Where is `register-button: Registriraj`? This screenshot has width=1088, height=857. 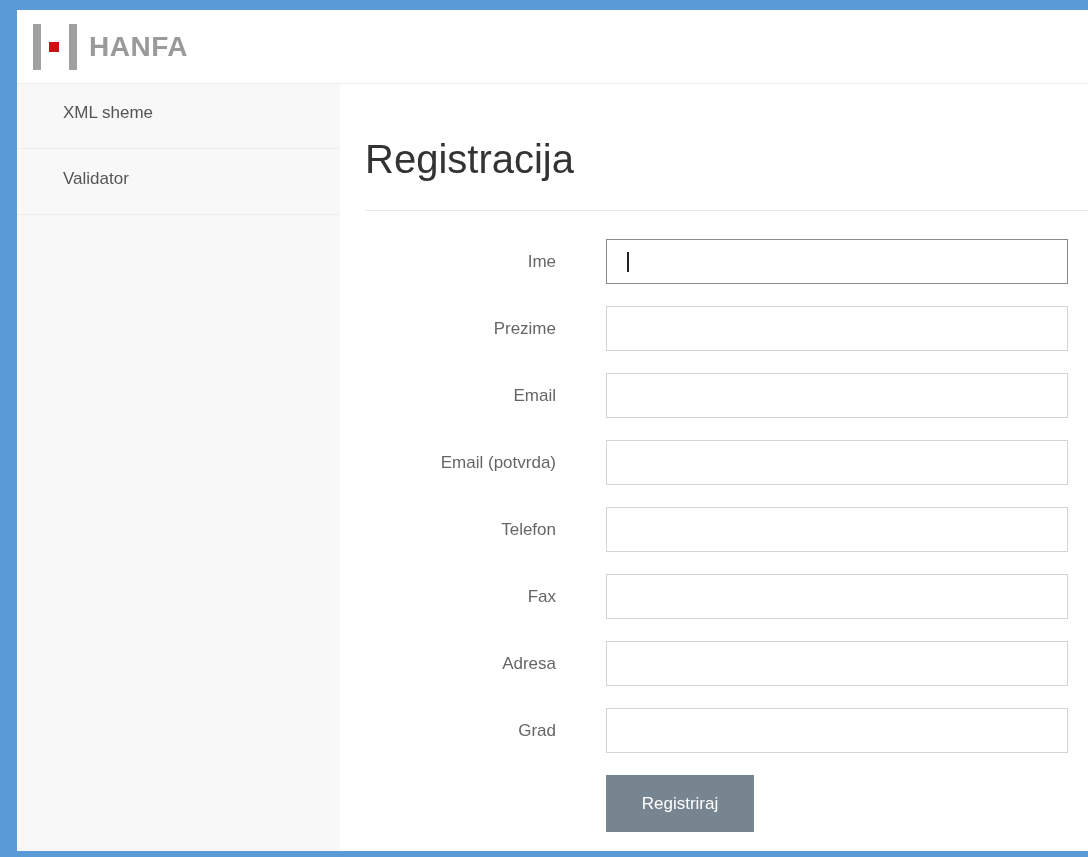
register-button: Registriraj is located at coordinates (680, 803).